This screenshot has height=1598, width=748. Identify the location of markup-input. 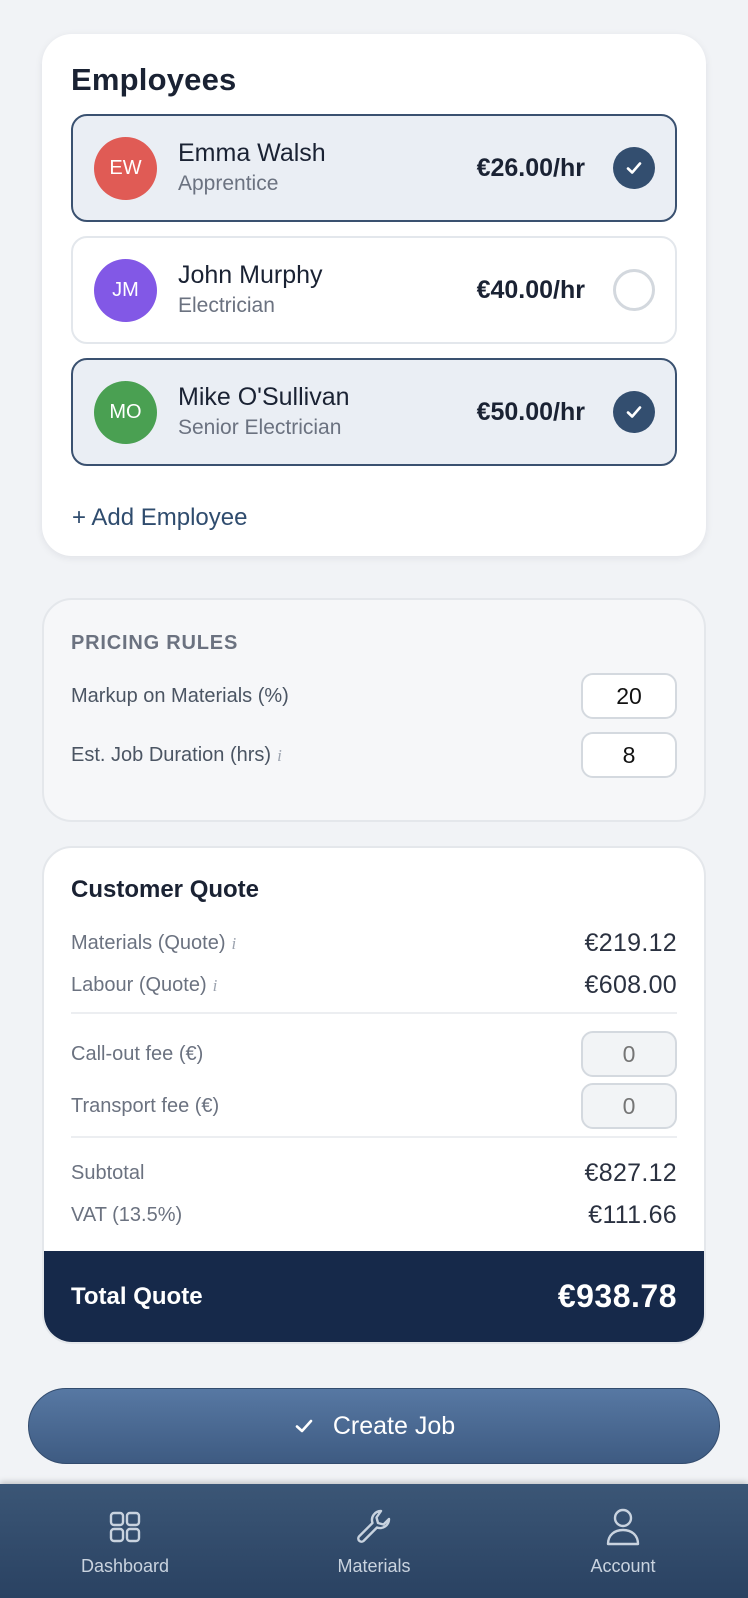
(629, 696).